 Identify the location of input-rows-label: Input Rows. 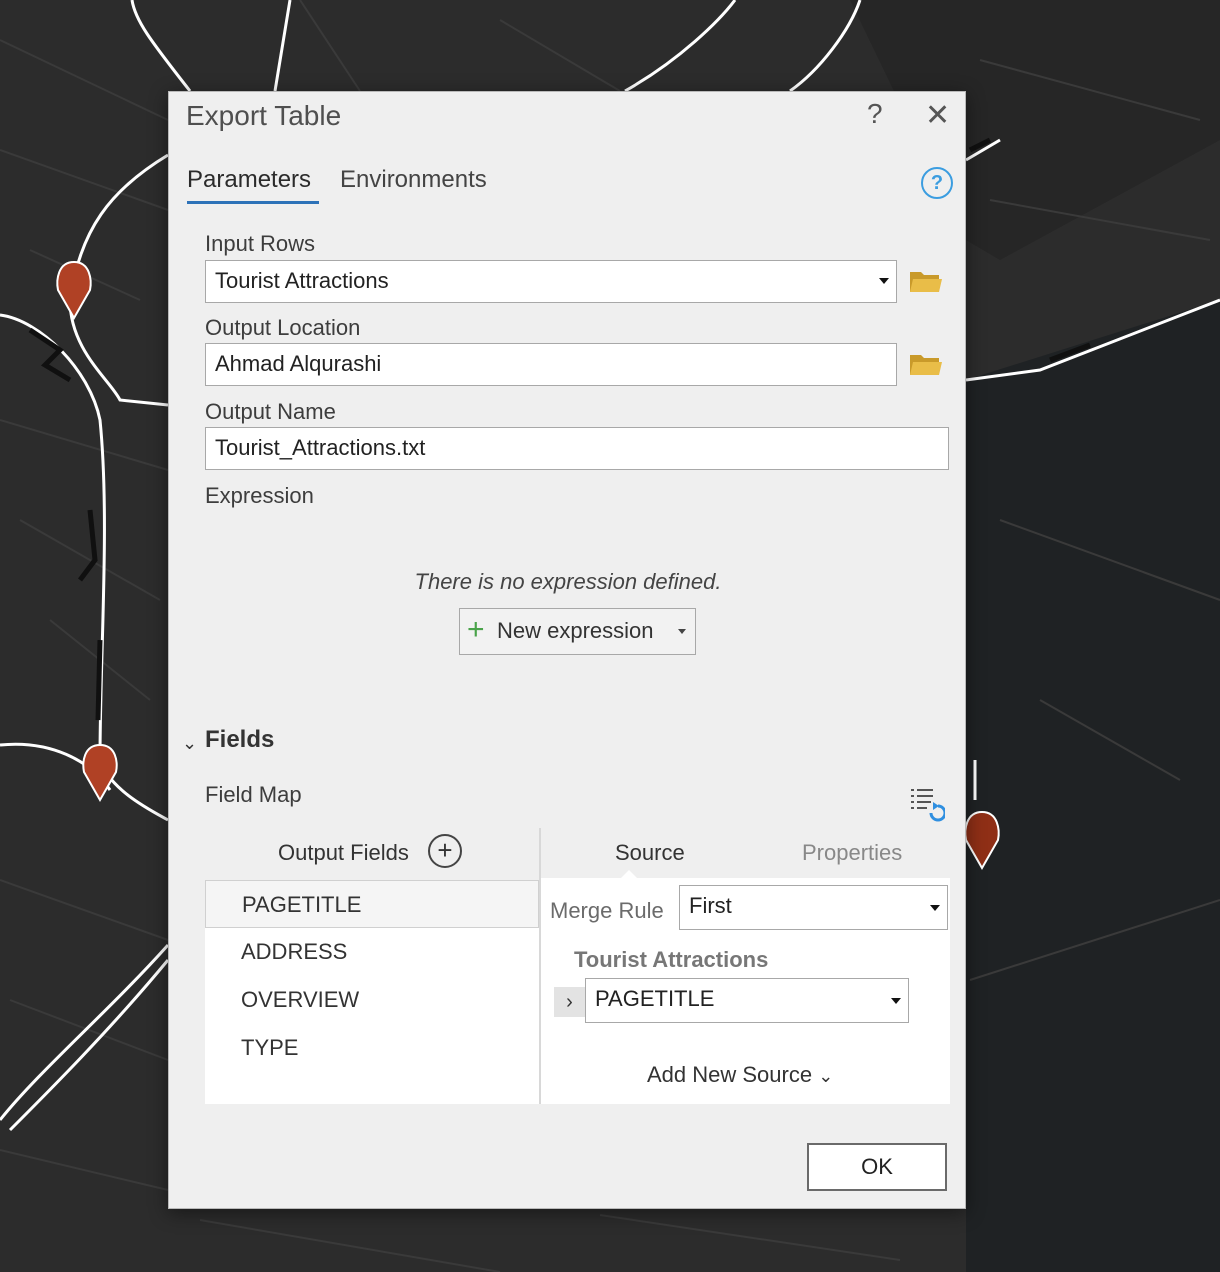
(260, 243).